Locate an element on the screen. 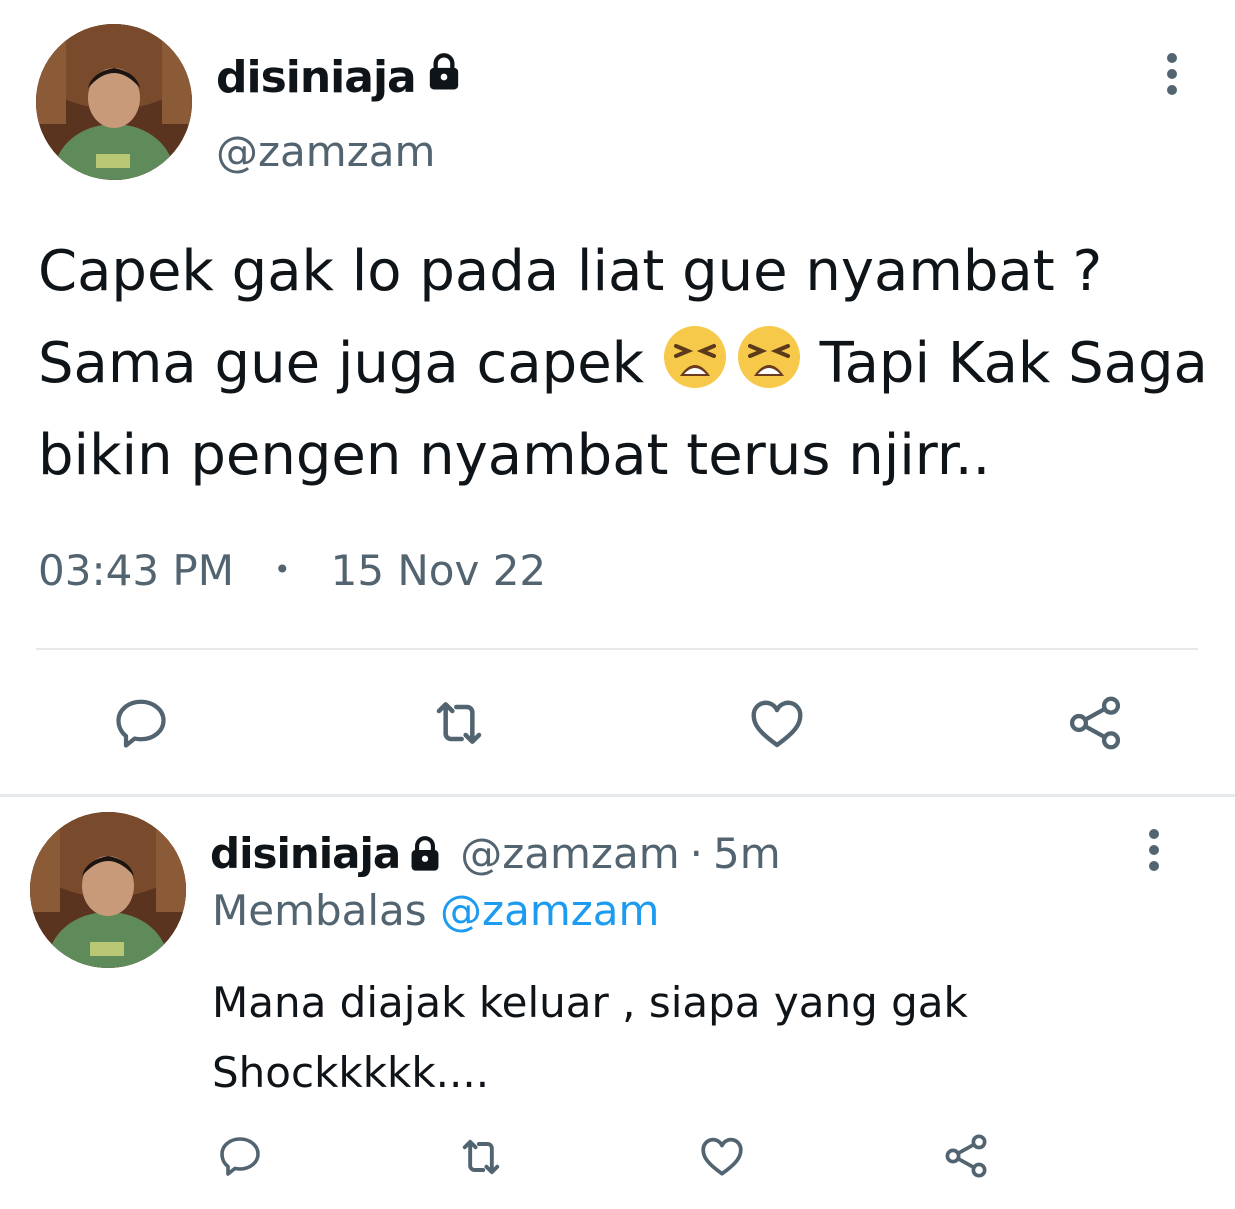 The width and height of the screenshot is (1235, 1209). tweet-text-line2-end: Tapi Kak Saga is located at coordinates (1004, 363).